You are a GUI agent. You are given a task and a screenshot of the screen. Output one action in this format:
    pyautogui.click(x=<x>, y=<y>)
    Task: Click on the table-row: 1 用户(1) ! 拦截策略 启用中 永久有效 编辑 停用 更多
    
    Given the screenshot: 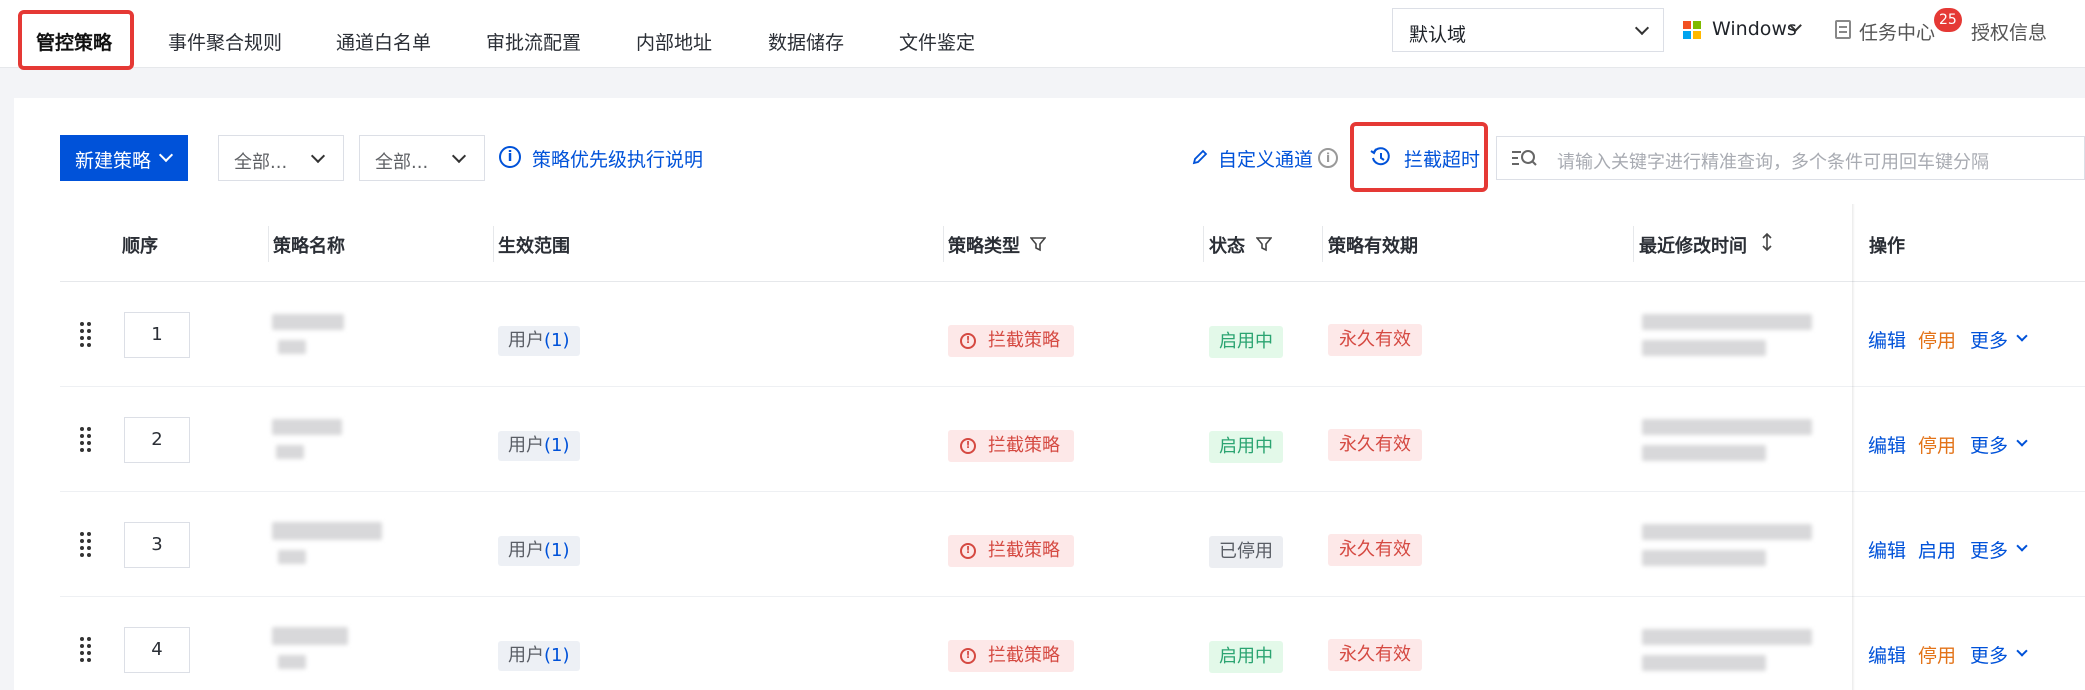 What is the action you would take?
    pyautogui.click(x=1072, y=334)
    